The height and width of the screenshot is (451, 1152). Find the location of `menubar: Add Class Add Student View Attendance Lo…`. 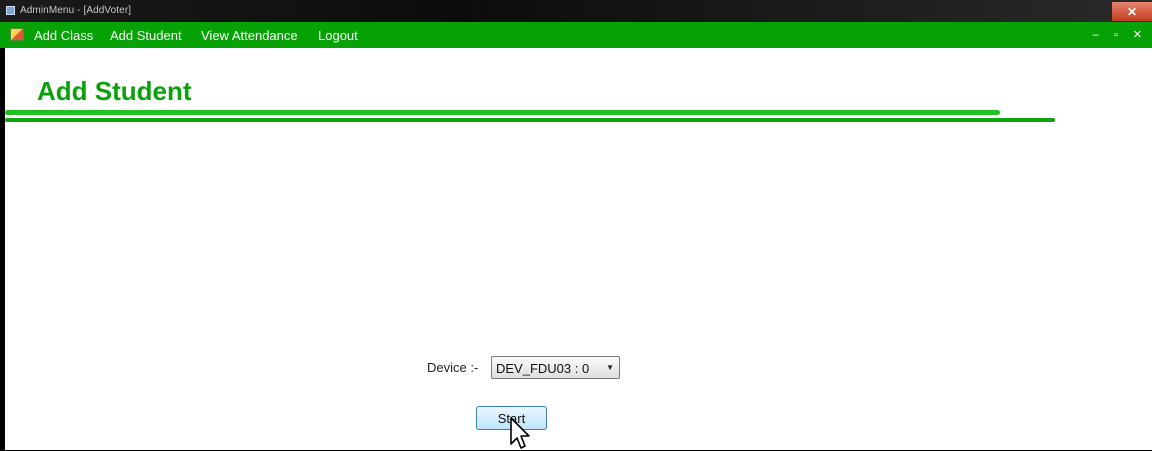

menubar: Add Class Add Student View Attendance Lo… is located at coordinates (576, 35).